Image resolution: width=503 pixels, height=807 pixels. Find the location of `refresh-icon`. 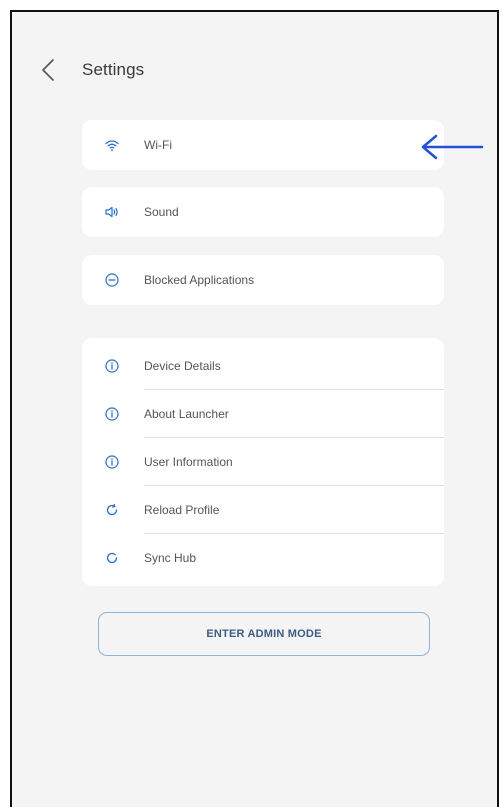

refresh-icon is located at coordinates (112, 510).